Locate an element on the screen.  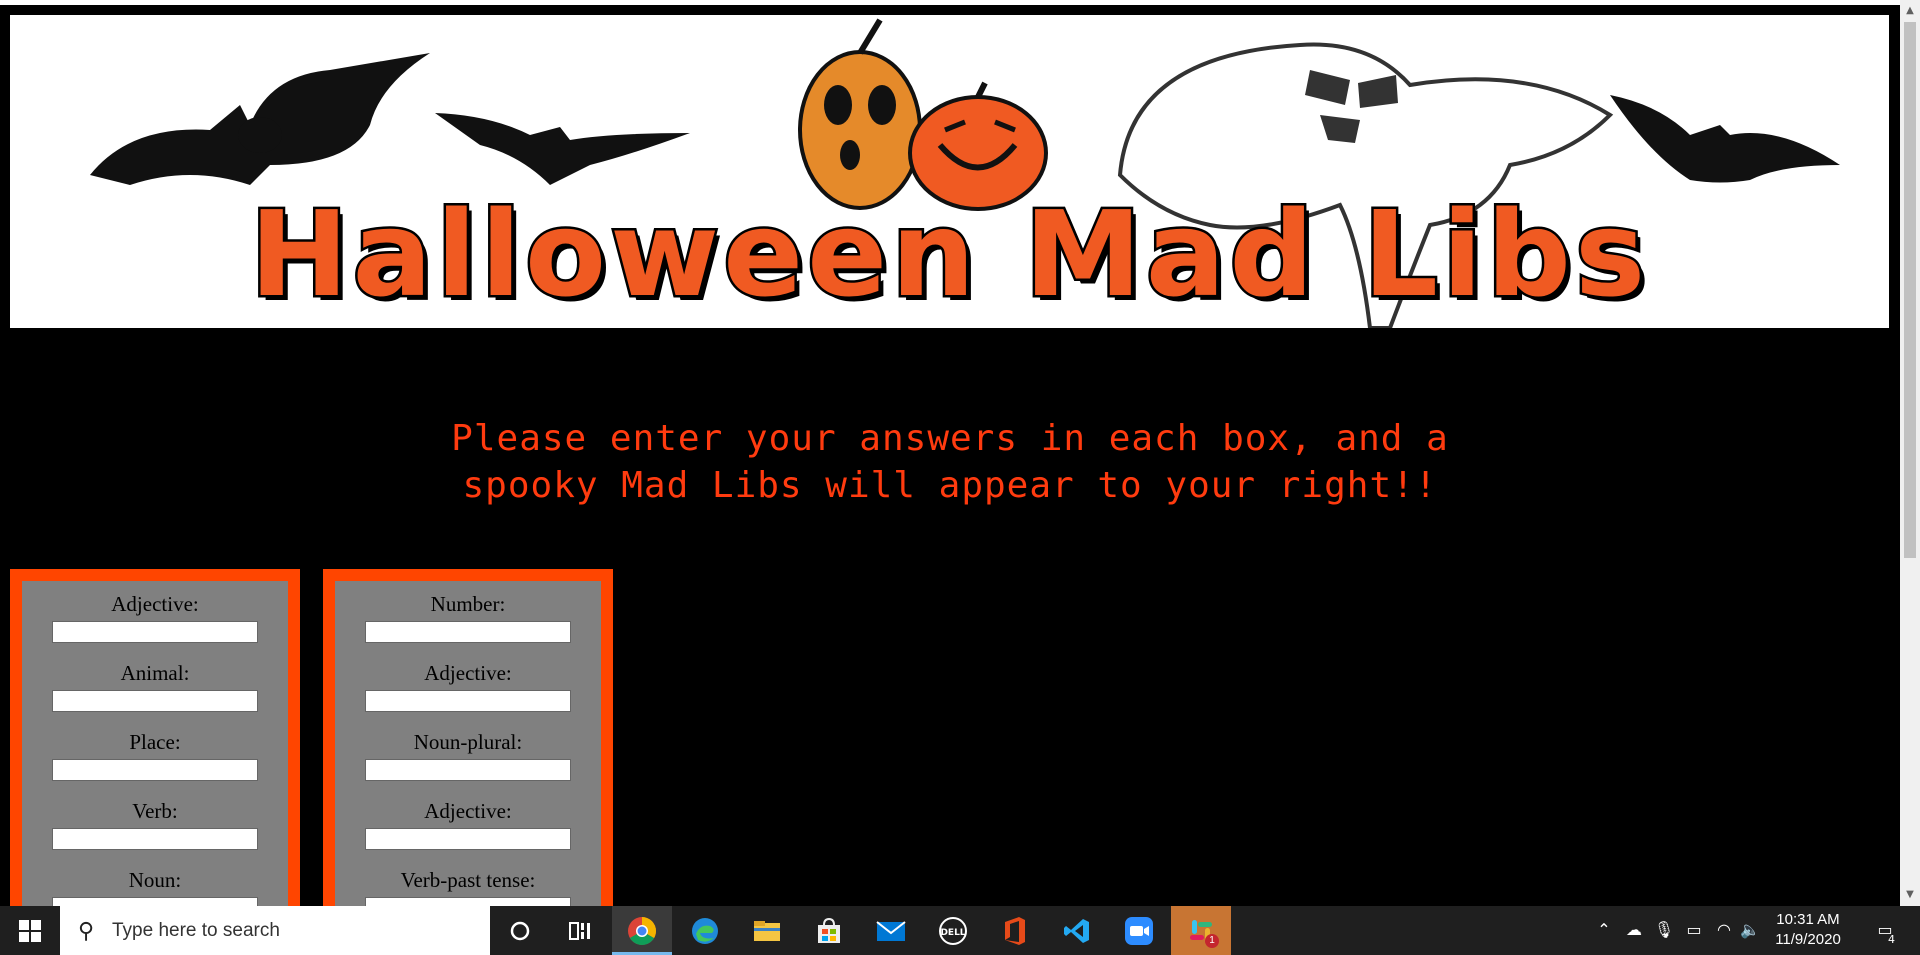
vscode-icon is located at coordinates (1076, 930).